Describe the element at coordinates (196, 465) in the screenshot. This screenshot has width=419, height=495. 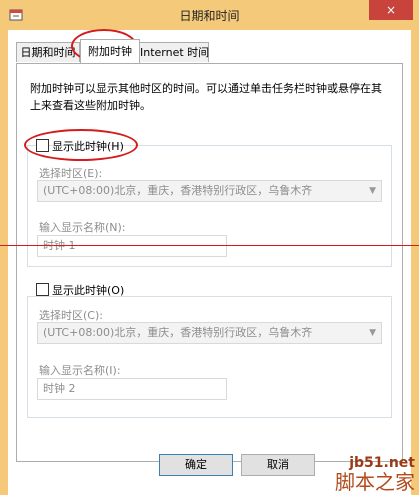
I see `ok-button: 确定` at that location.